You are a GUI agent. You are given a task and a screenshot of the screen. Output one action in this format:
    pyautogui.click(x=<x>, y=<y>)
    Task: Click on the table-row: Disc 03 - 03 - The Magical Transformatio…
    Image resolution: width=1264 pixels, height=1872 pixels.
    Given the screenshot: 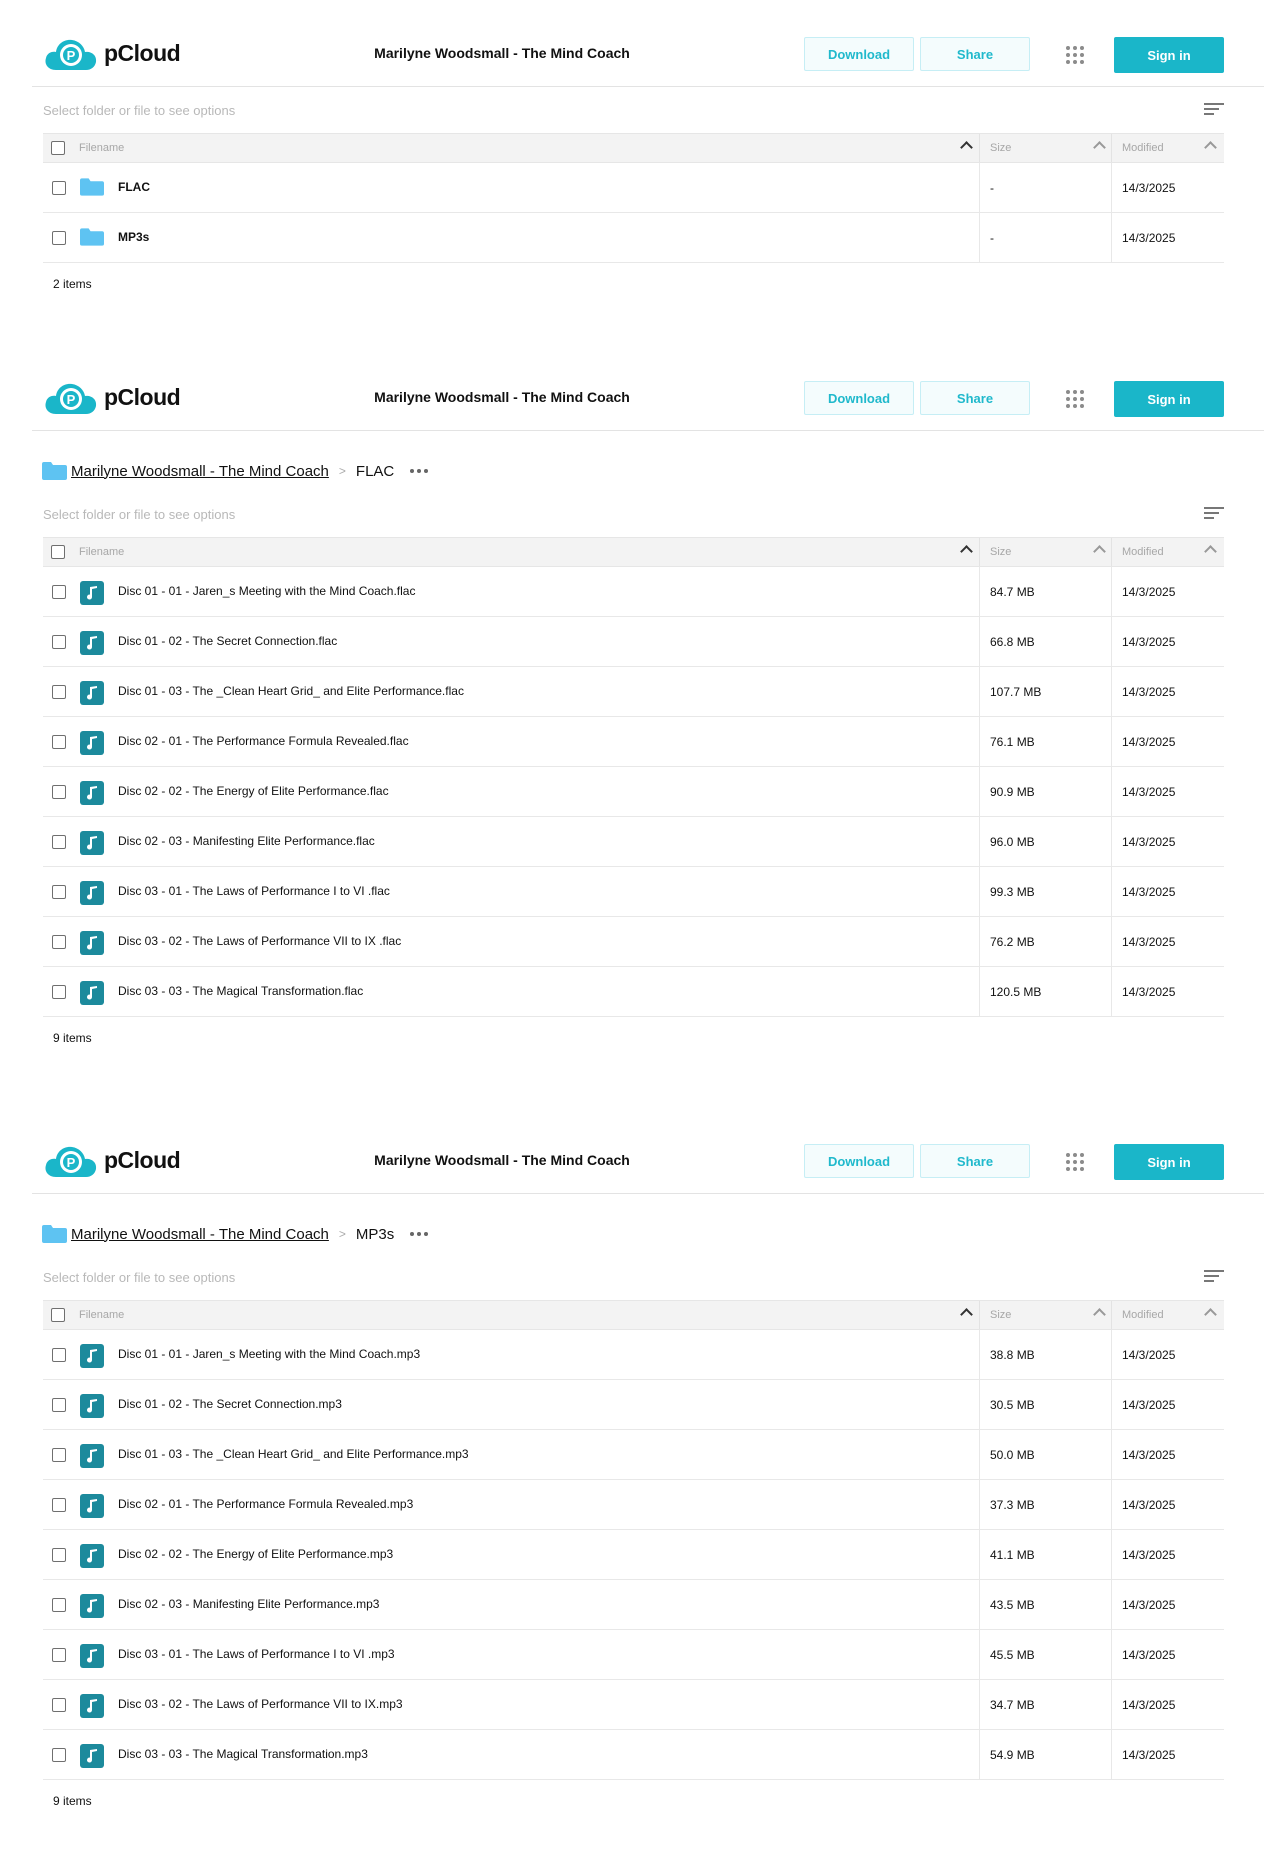 What is the action you would take?
    pyautogui.click(x=633, y=992)
    